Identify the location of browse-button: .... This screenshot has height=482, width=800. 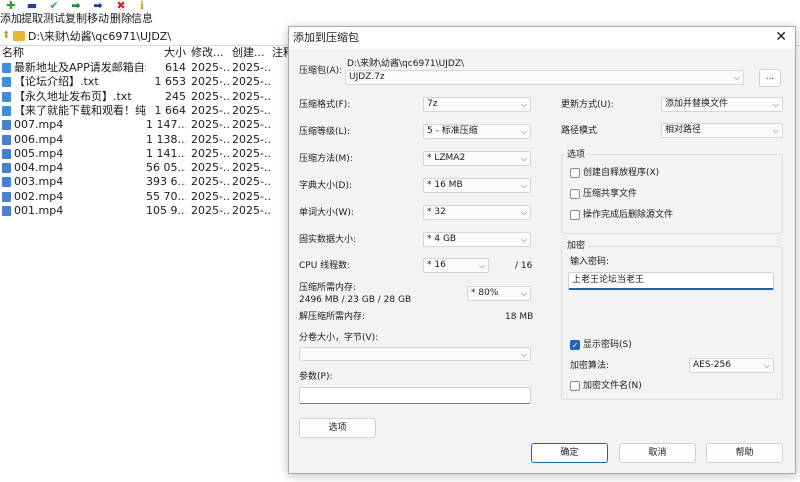
(770, 78).